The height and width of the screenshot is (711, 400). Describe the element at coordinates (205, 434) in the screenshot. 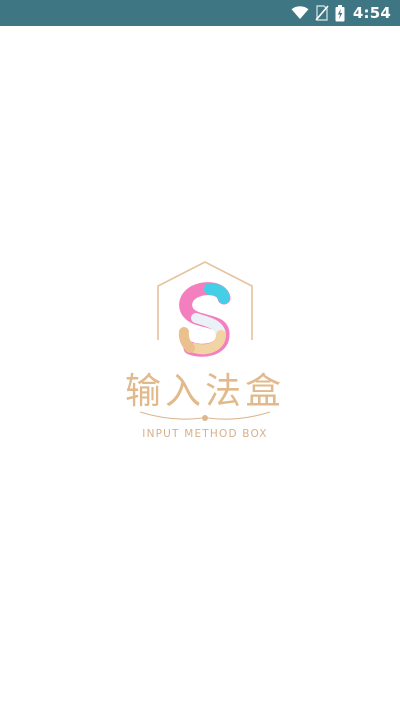

I see `app-subtitle: INPUT METHOD BOX` at that location.